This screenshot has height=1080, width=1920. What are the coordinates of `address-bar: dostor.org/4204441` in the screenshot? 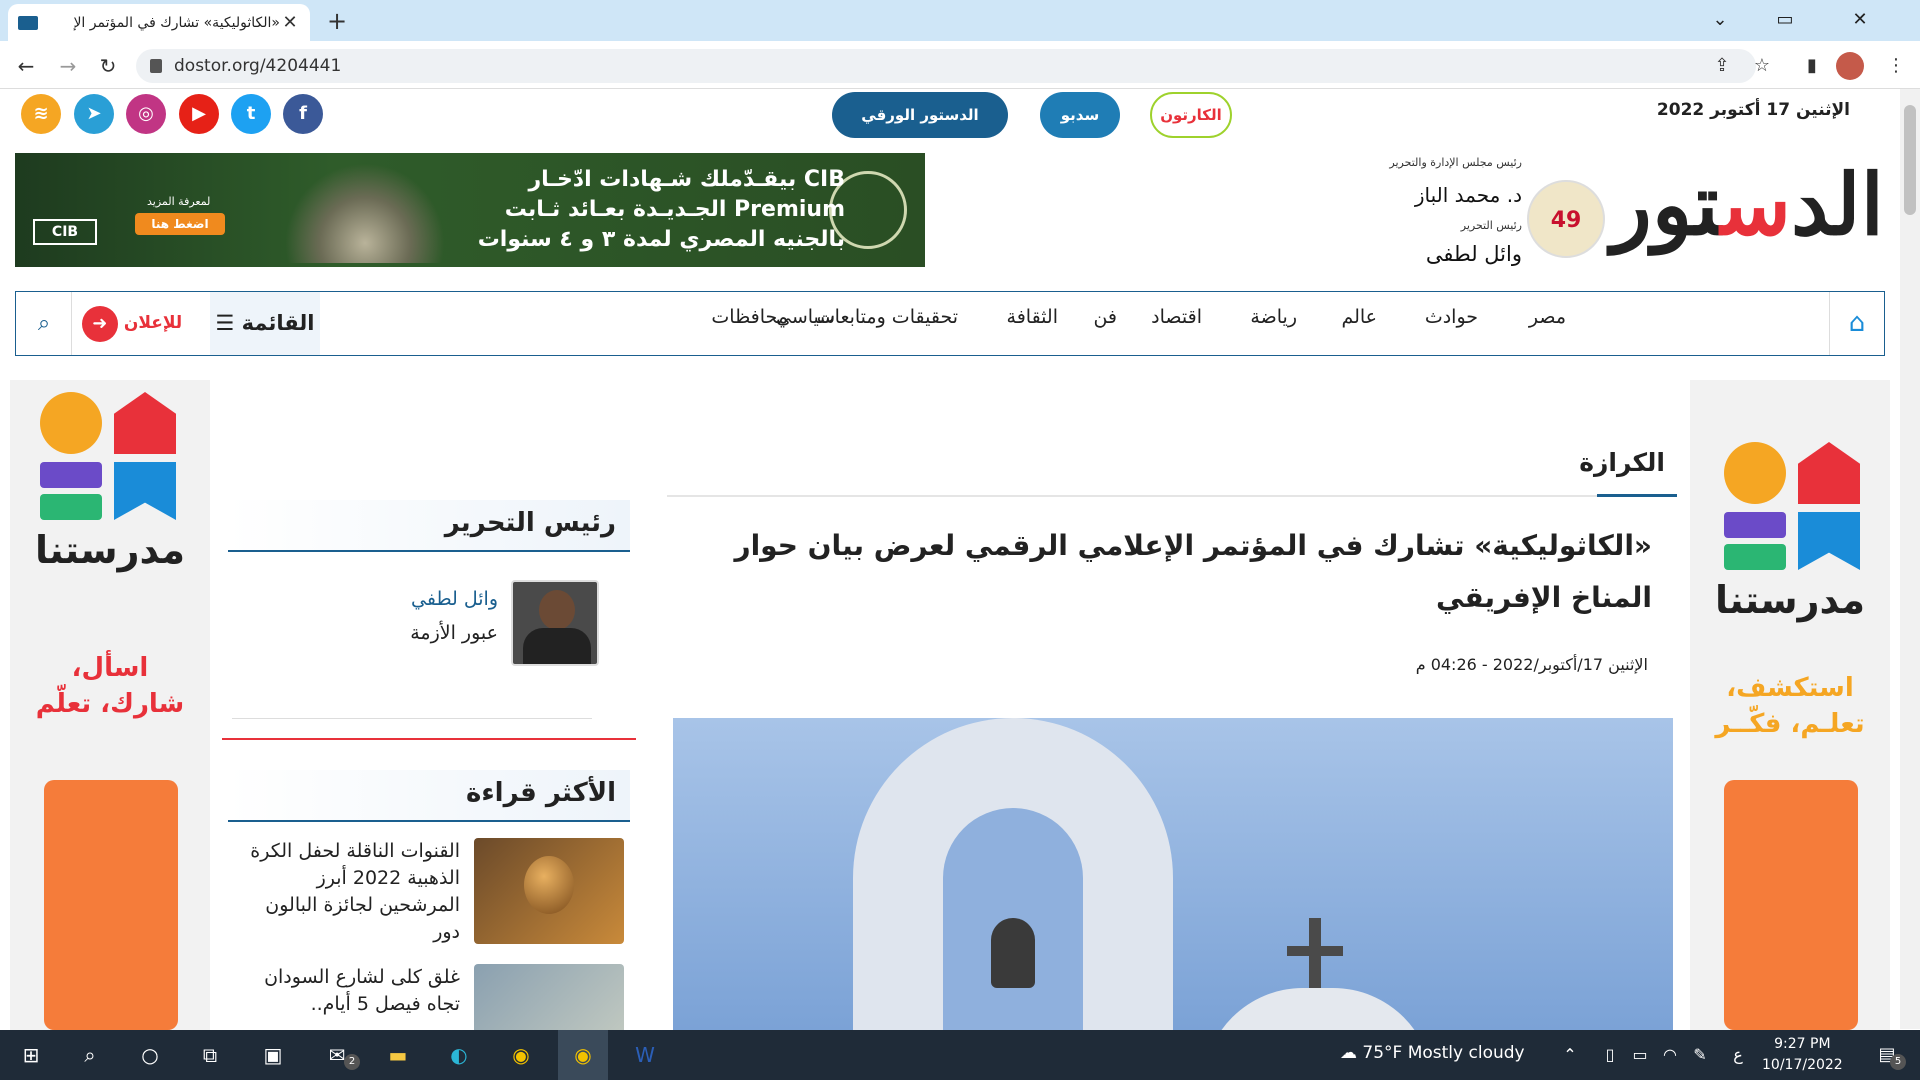 It's located at (946, 66).